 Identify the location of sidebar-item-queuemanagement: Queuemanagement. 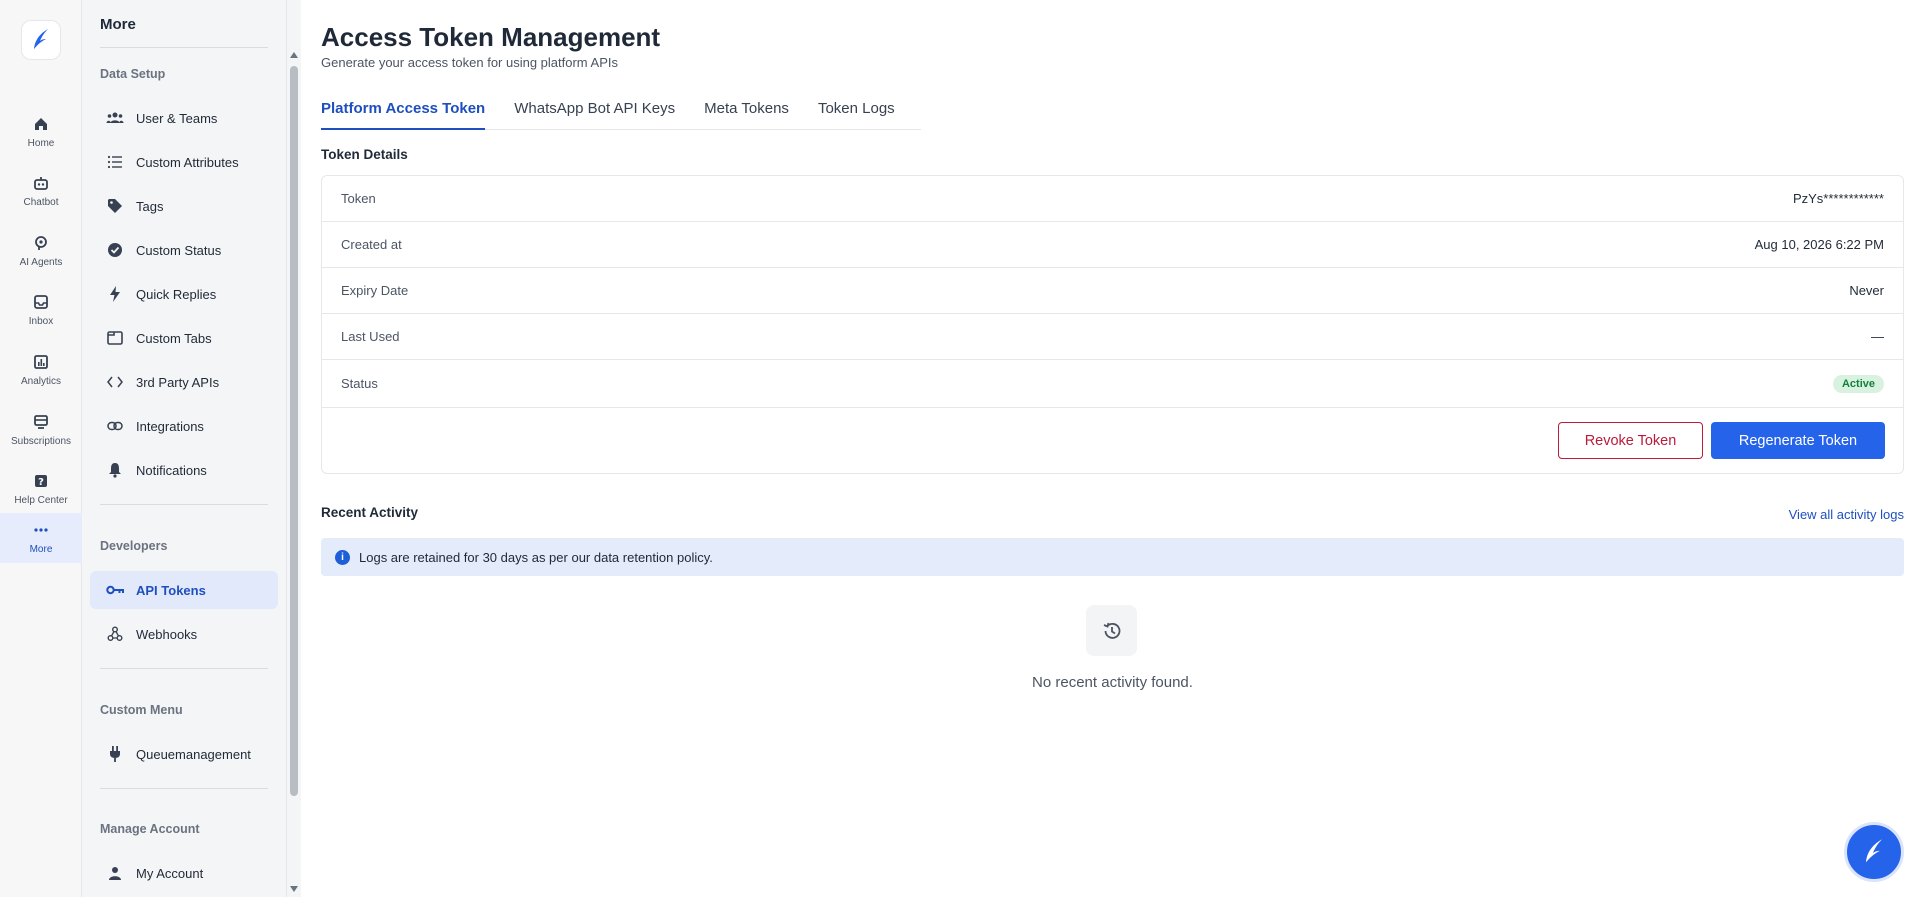
(184, 754).